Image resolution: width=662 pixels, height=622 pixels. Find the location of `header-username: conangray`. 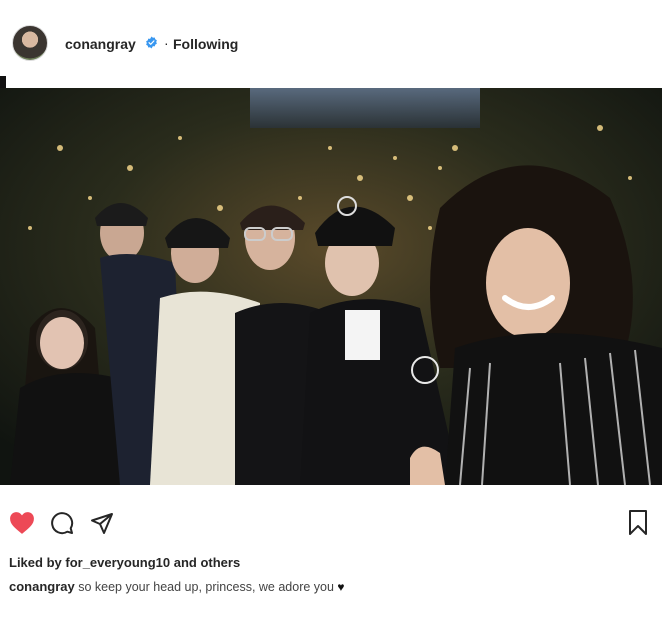

header-username: conangray is located at coordinates (100, 44).